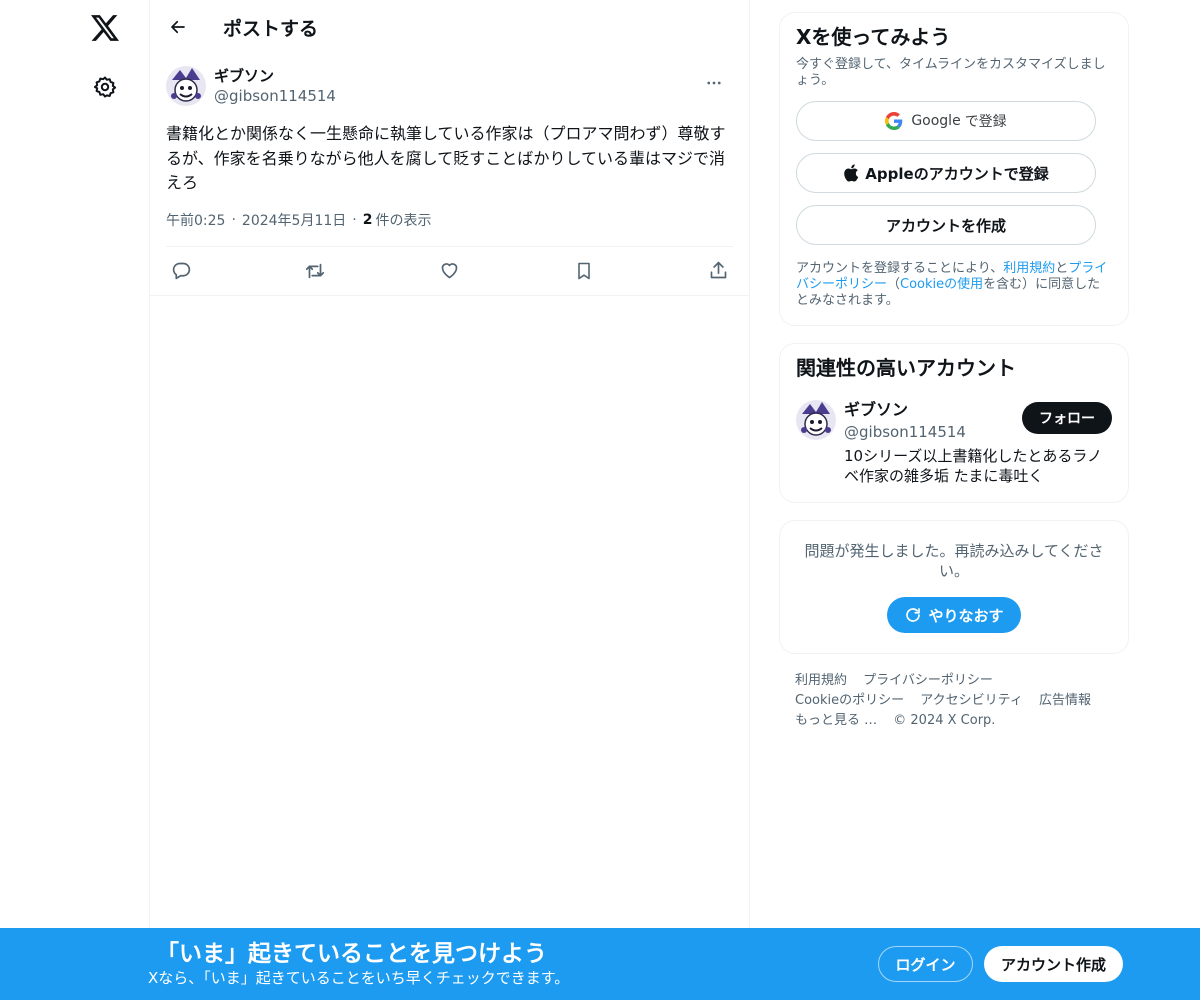 Image resolution: width=1200 pixels, height=1000 pixels. I want to click on repost-icon, so click(315, 270).